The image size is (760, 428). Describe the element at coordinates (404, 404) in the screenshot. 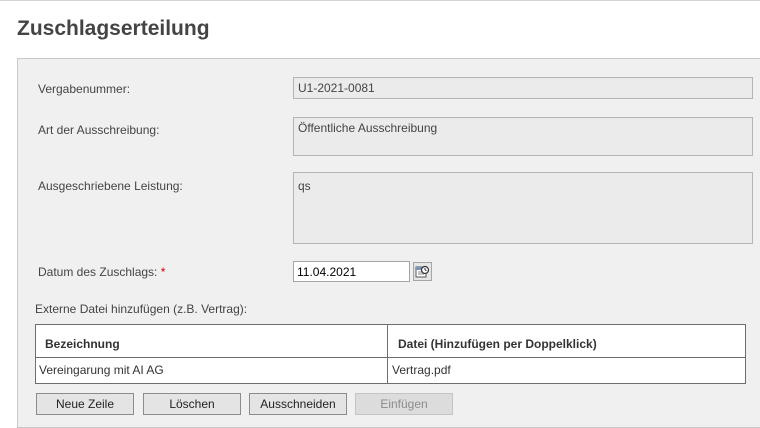

I see `einfuegen-button: Einfügen` at that location.